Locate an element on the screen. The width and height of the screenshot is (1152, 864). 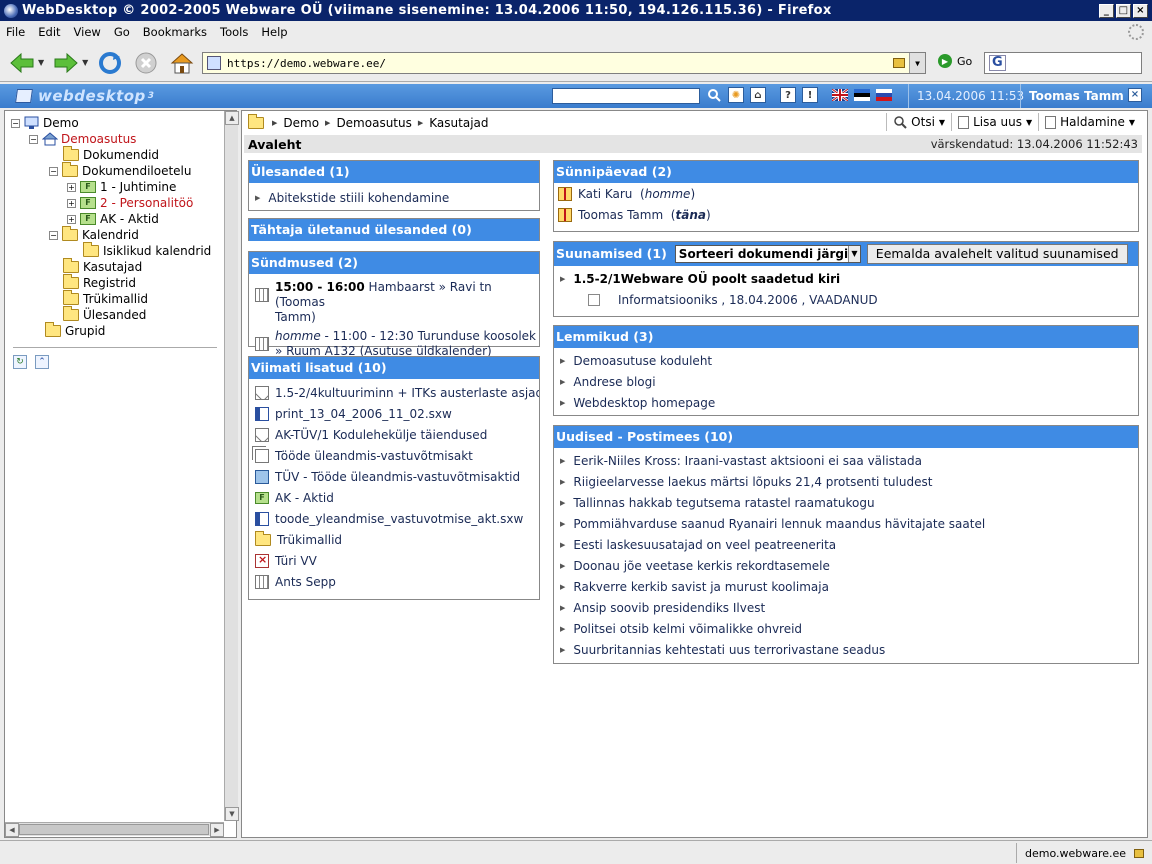
stop-button is located at coordinates (146, 63).